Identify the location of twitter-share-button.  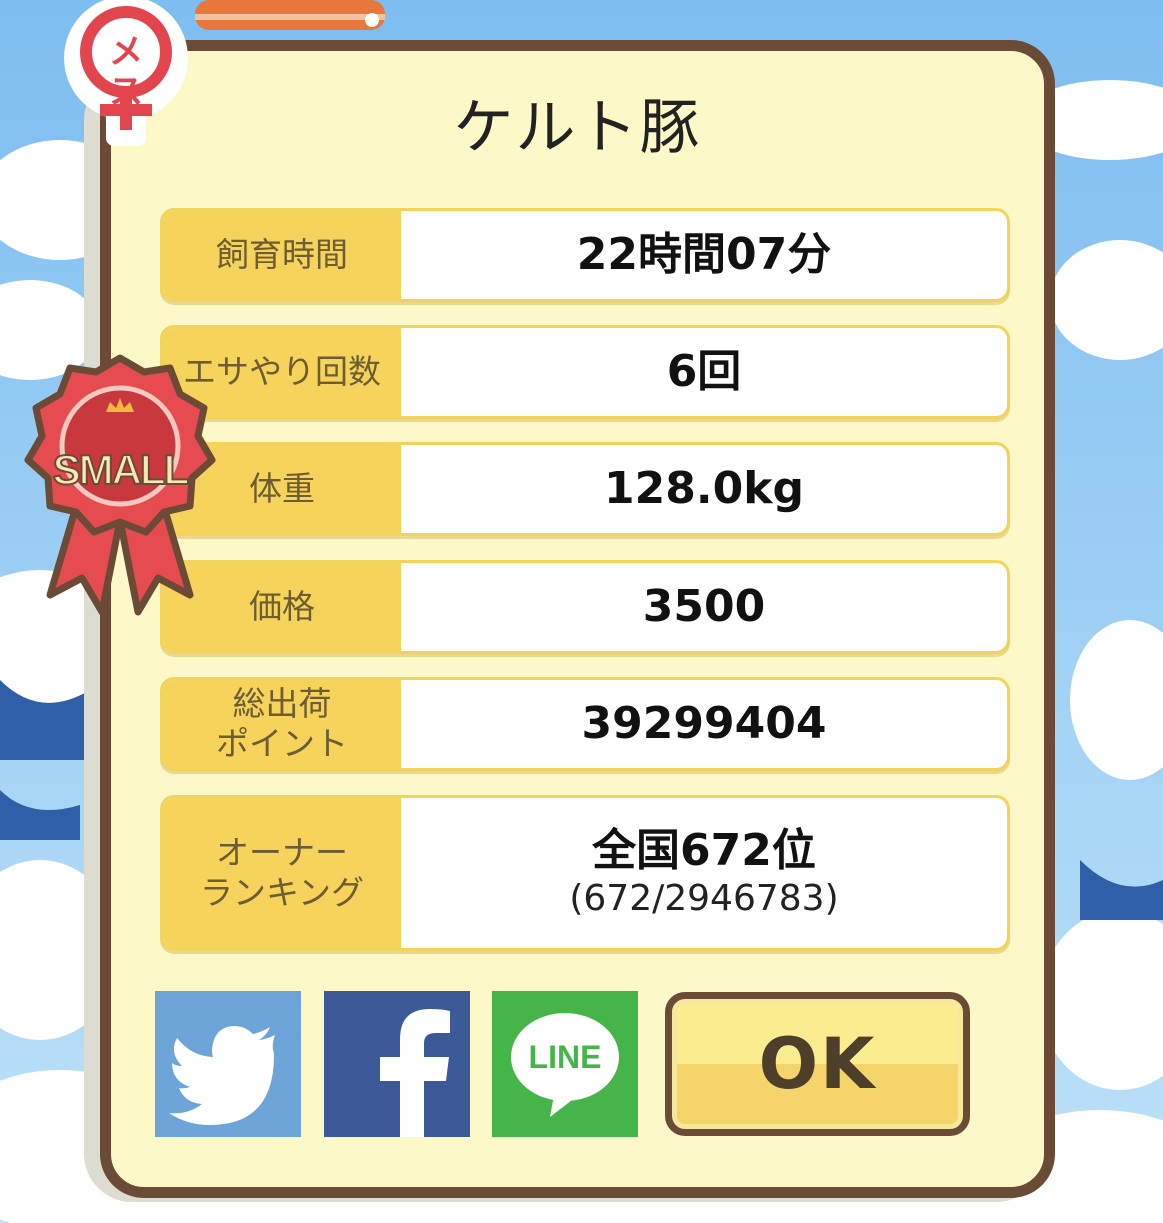
(228, 1064).